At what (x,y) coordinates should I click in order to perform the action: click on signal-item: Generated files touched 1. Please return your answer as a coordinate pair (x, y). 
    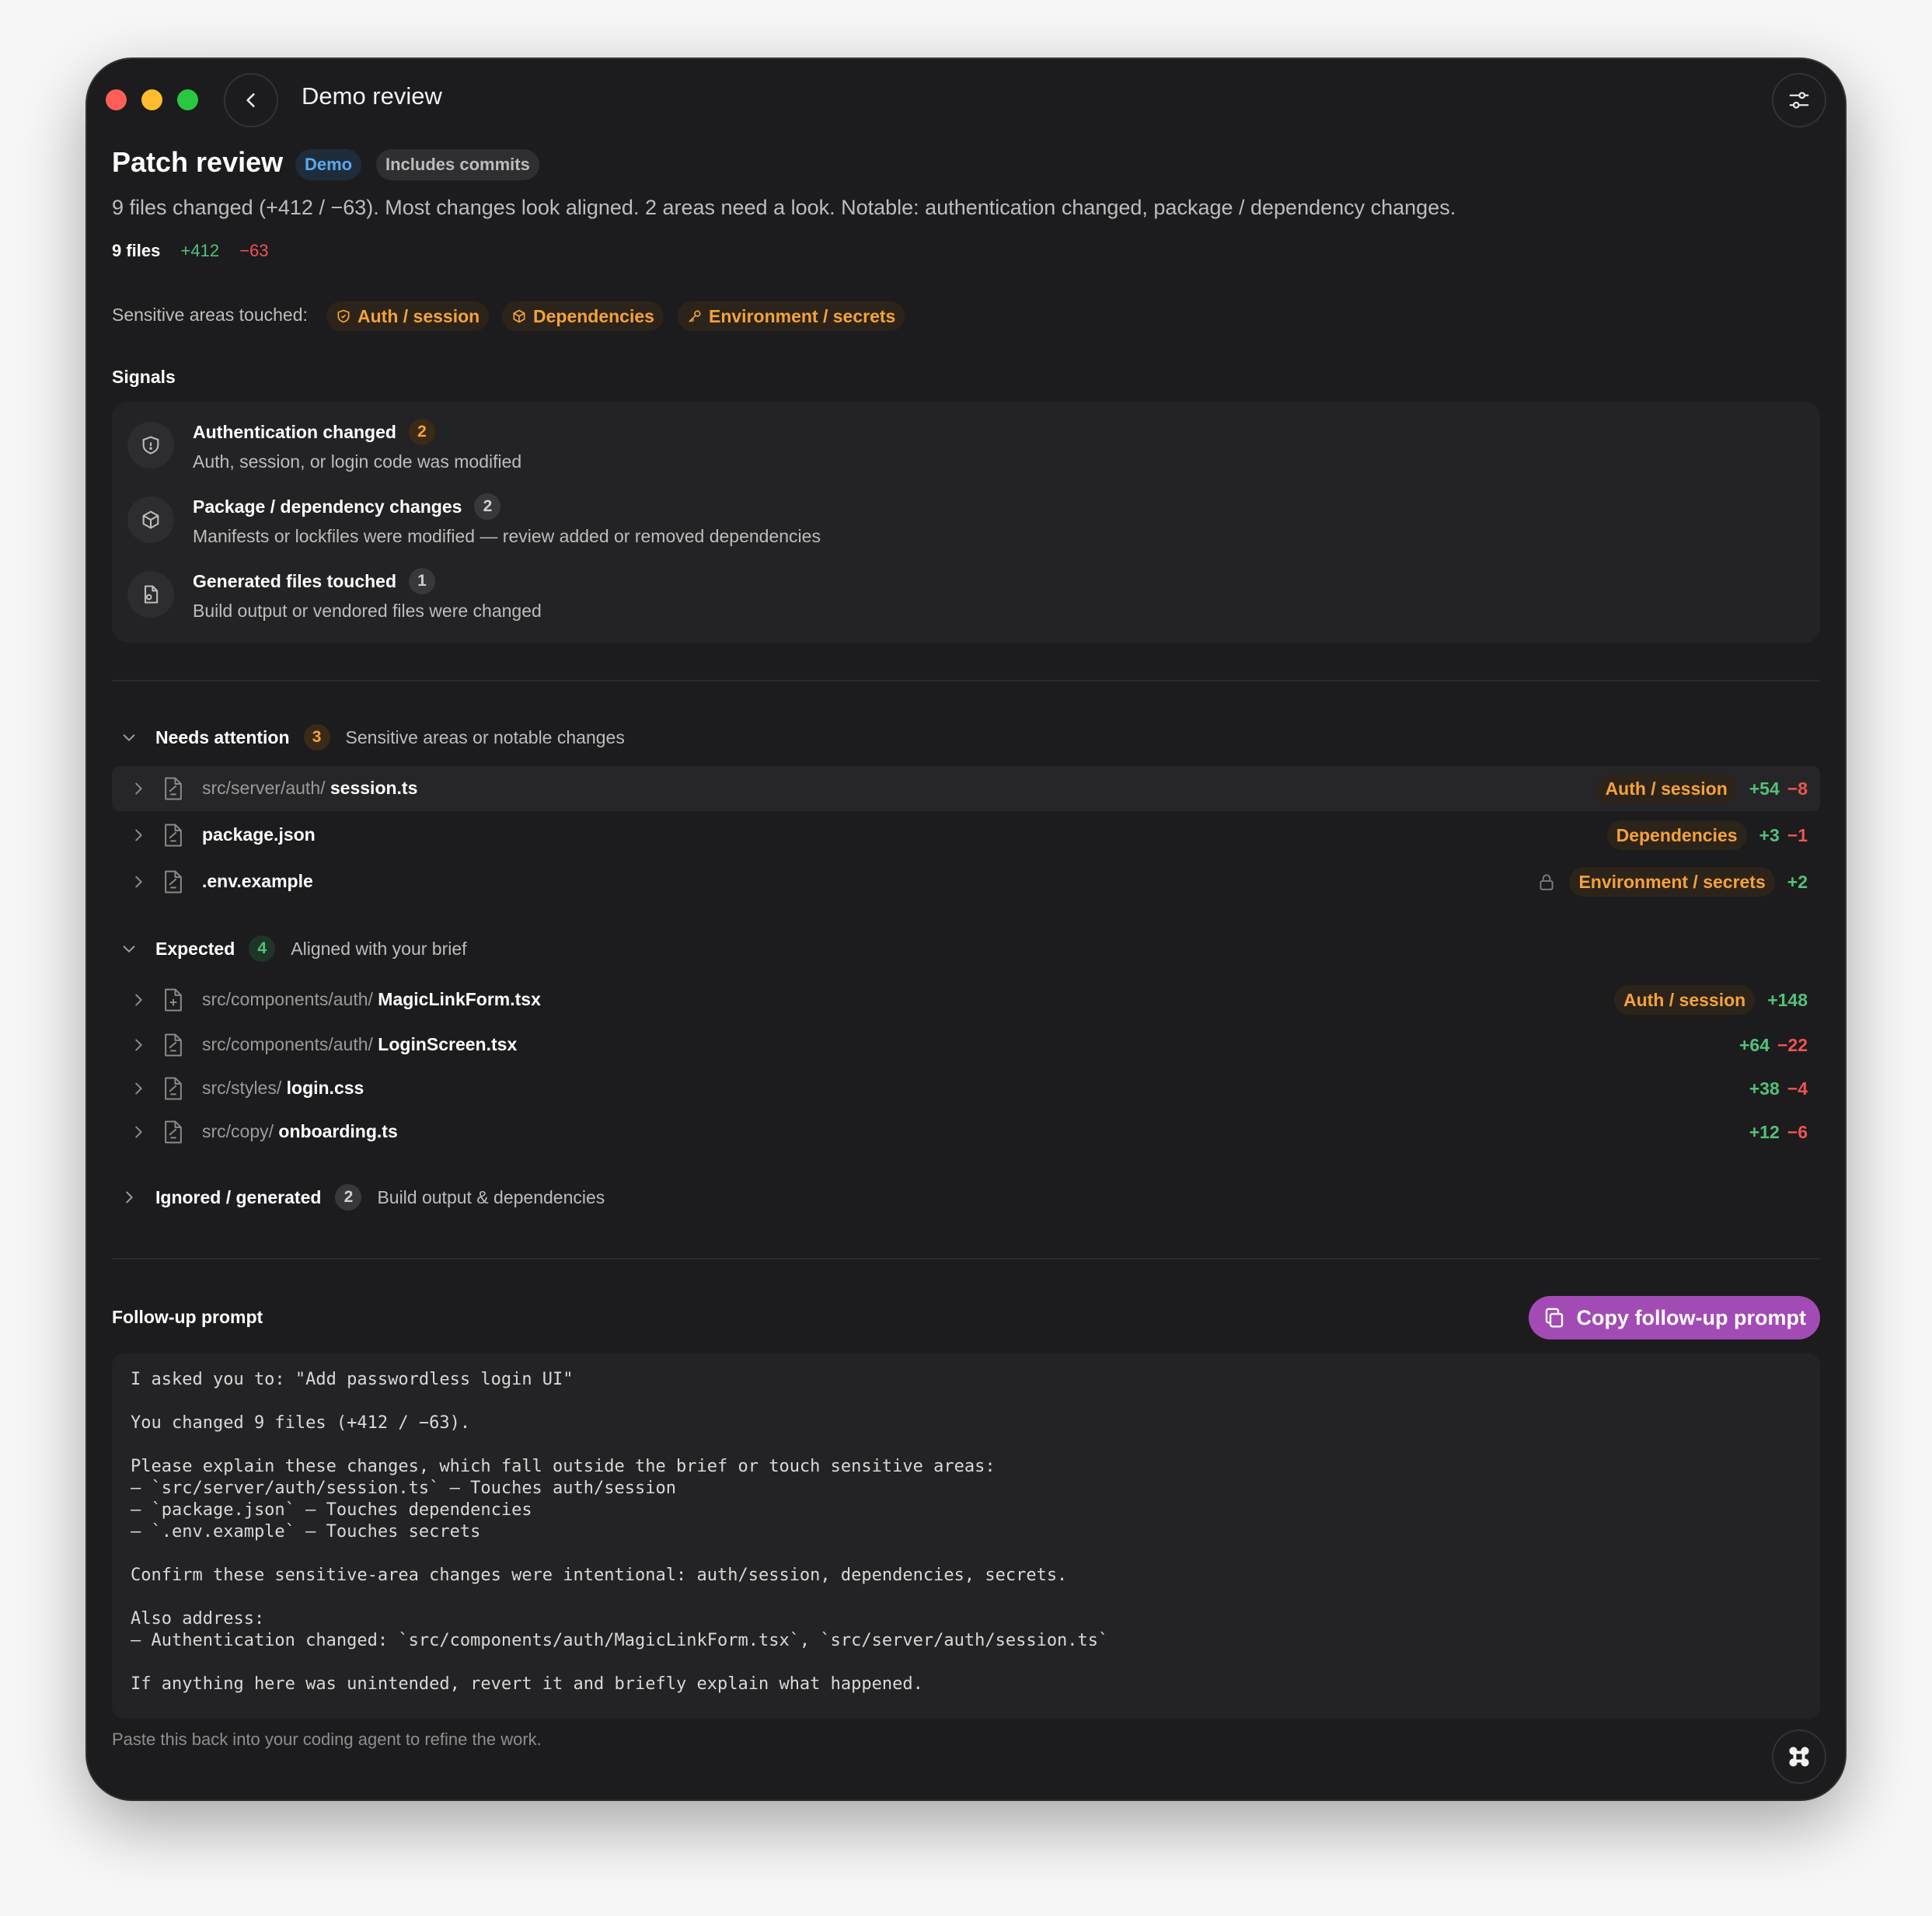
    Looking at the image, I should click on (314, 581).